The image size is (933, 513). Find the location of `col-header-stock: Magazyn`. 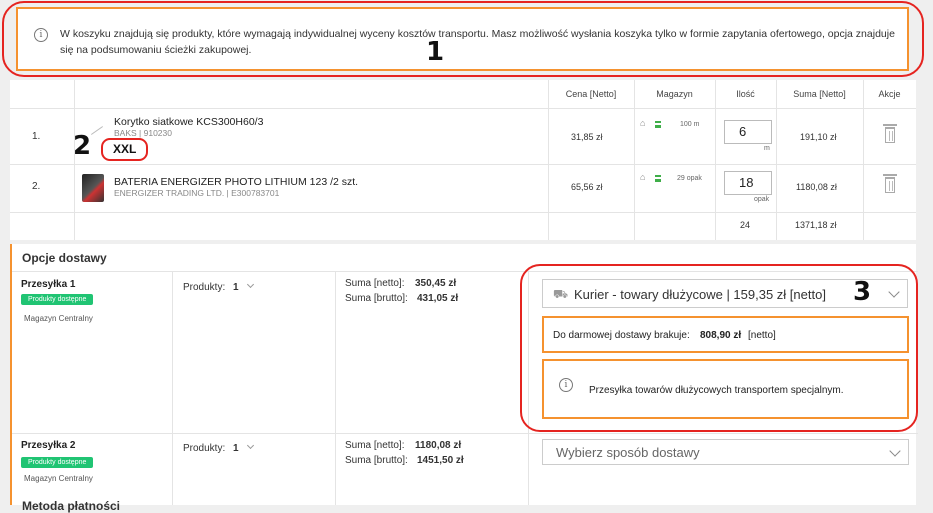

col-header-stock: Magazyn is located at coordinates (674, 94).